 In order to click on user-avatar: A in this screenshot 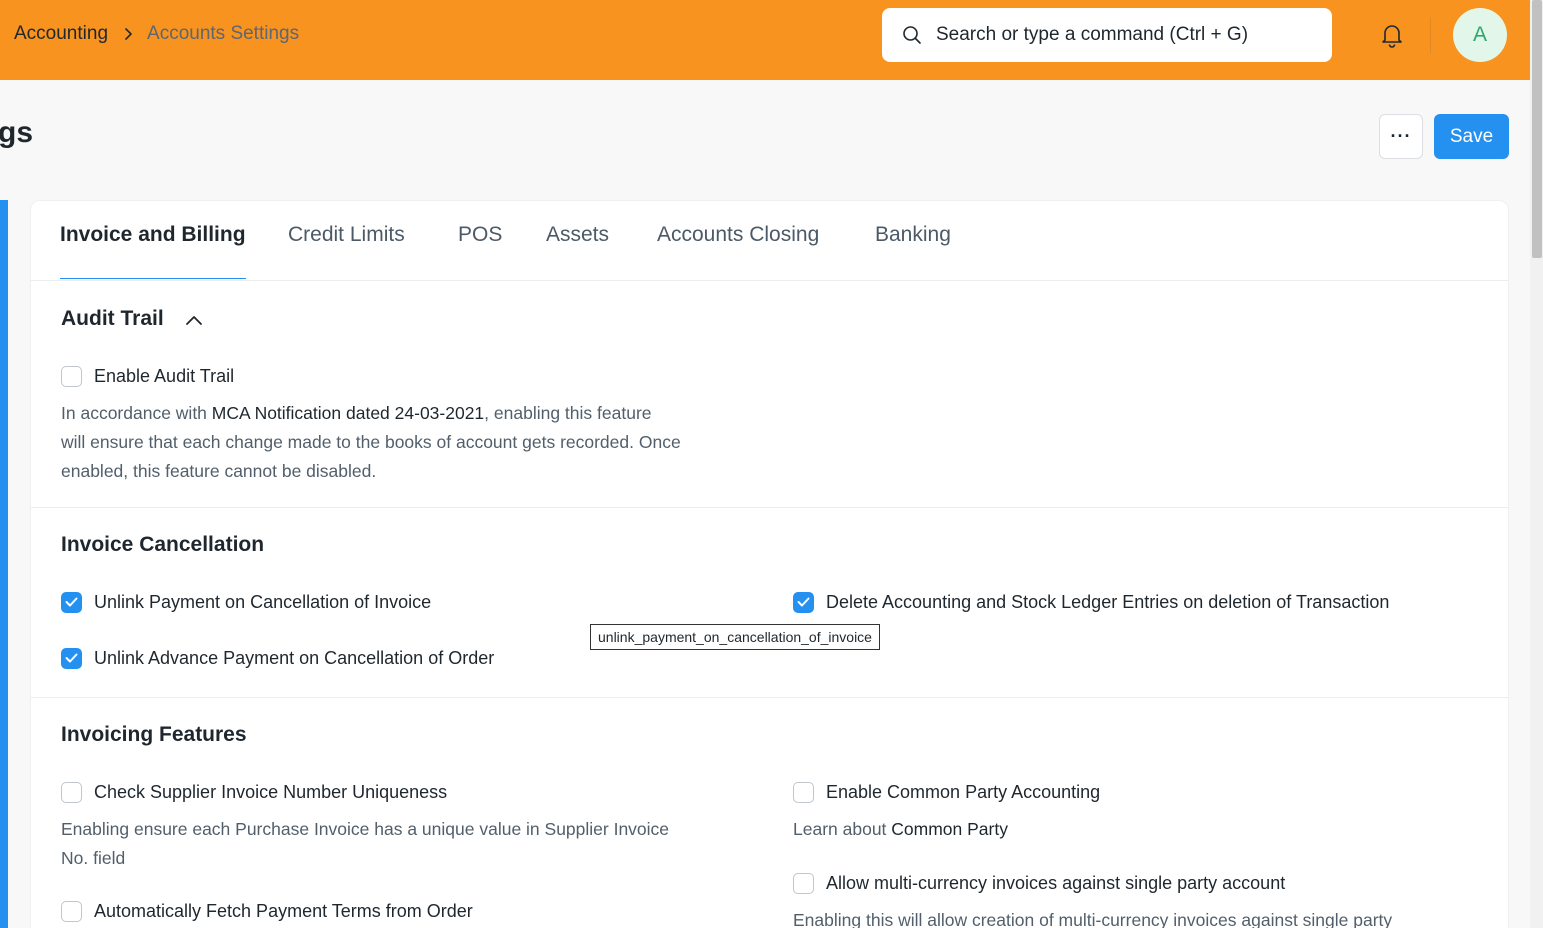, I will do `click(1480, 35)`.